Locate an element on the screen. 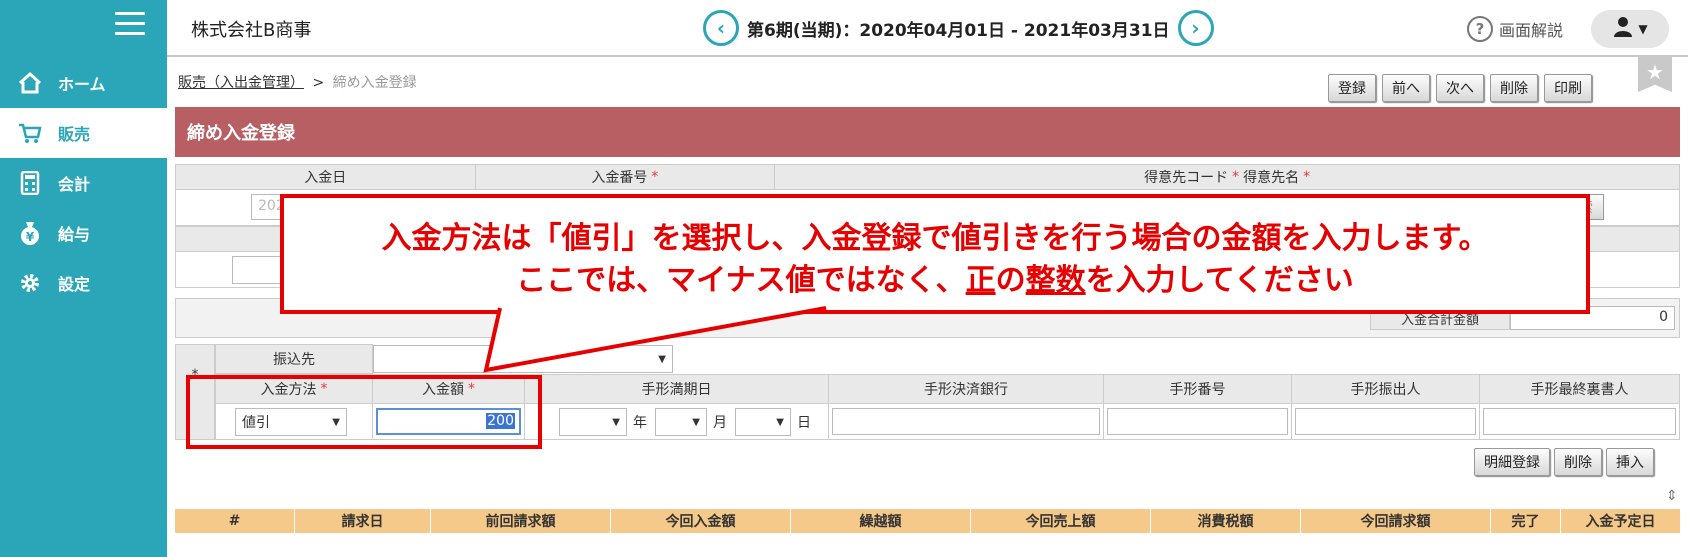 This screenshot has width=1688, height=557. period-nav: ‹ 第6期(当期)：2020年04月01日 - 2021年03月31日 › is located at coordinates (958, 28).